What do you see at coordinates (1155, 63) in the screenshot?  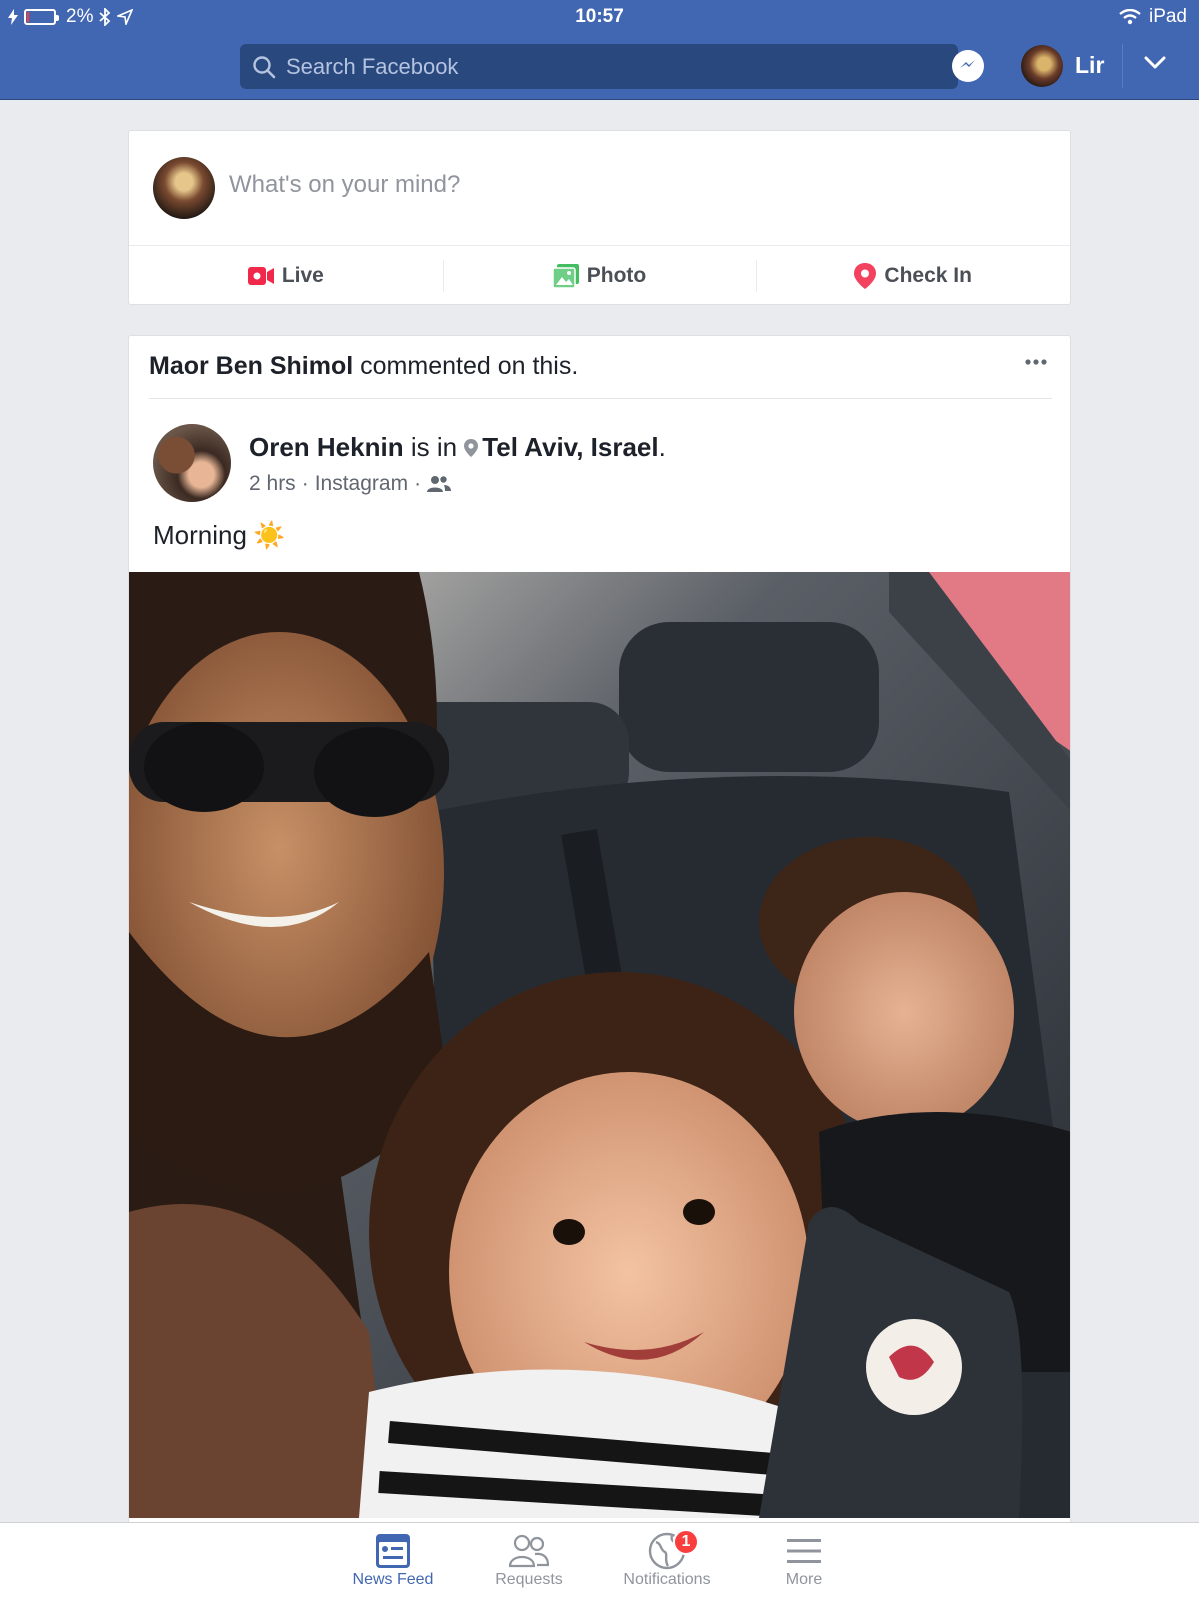 I see `chevron-down-icon` at bounding box center [1155, 63].